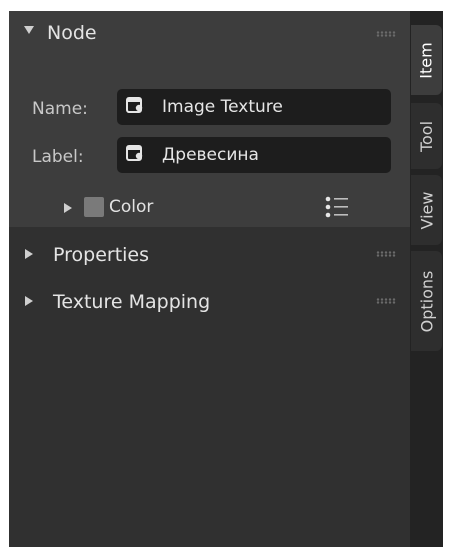 The image size is (450, 547). I want to click on node-panel-header: Node, so click(209, 34).